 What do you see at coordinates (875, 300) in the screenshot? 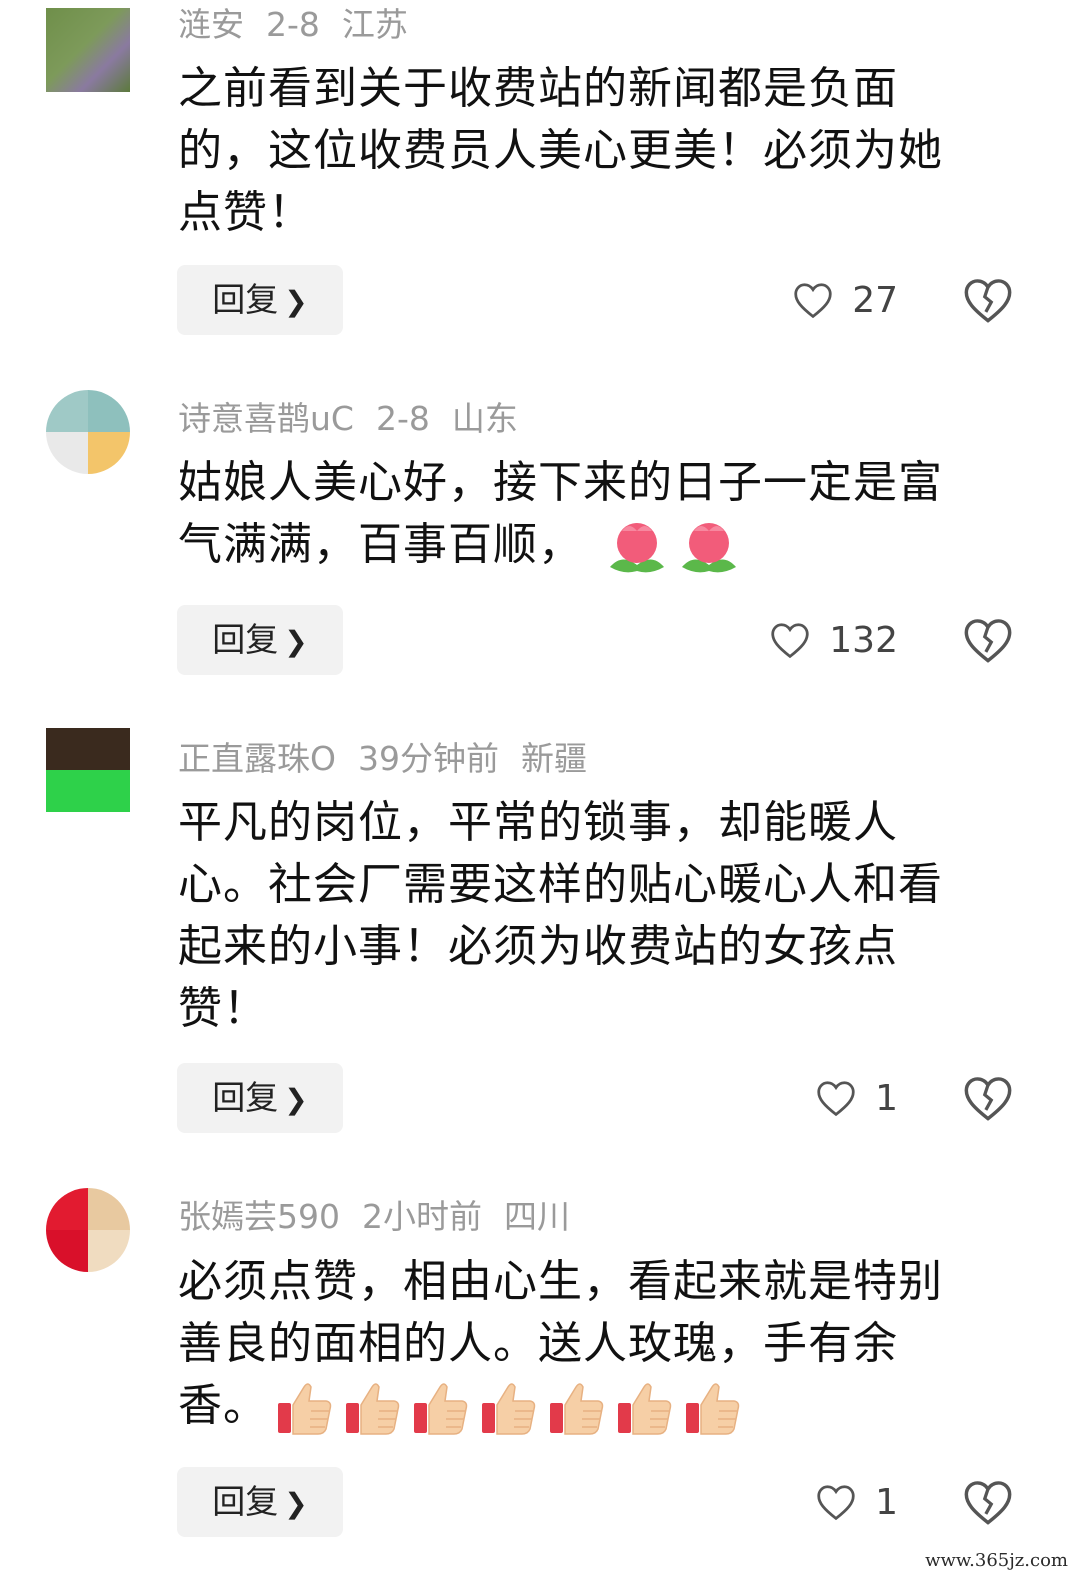
I see `like-count: 27` at bounding box center [875, 300].